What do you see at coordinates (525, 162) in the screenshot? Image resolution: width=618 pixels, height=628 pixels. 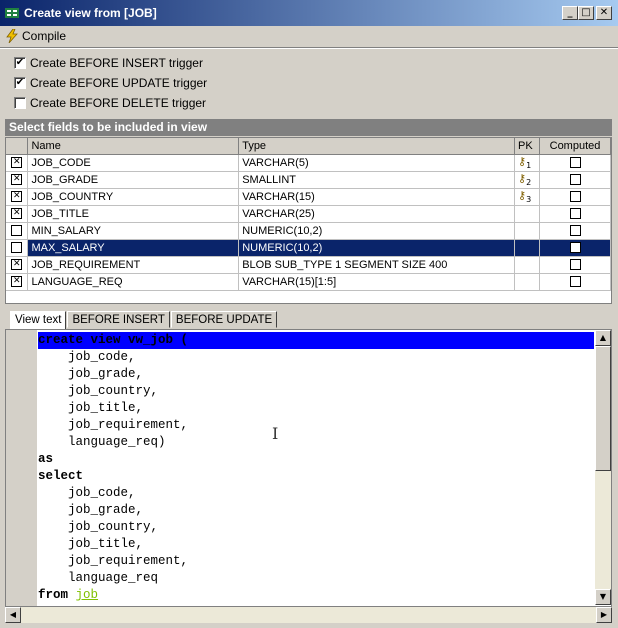 I see `key-icon: ⚷1` at bounding box center [525, 162].